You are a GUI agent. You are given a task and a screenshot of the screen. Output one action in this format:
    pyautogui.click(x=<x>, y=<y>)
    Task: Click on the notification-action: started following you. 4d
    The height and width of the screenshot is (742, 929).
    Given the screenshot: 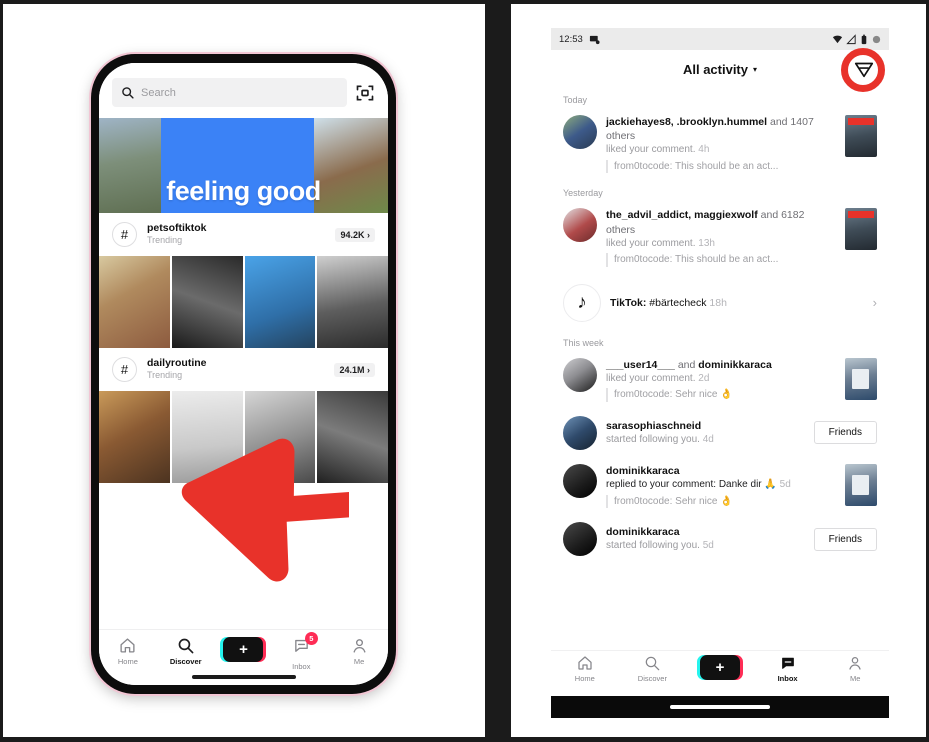 What is the action you would take?
    pyautogui.click(x=705, y=440)
    